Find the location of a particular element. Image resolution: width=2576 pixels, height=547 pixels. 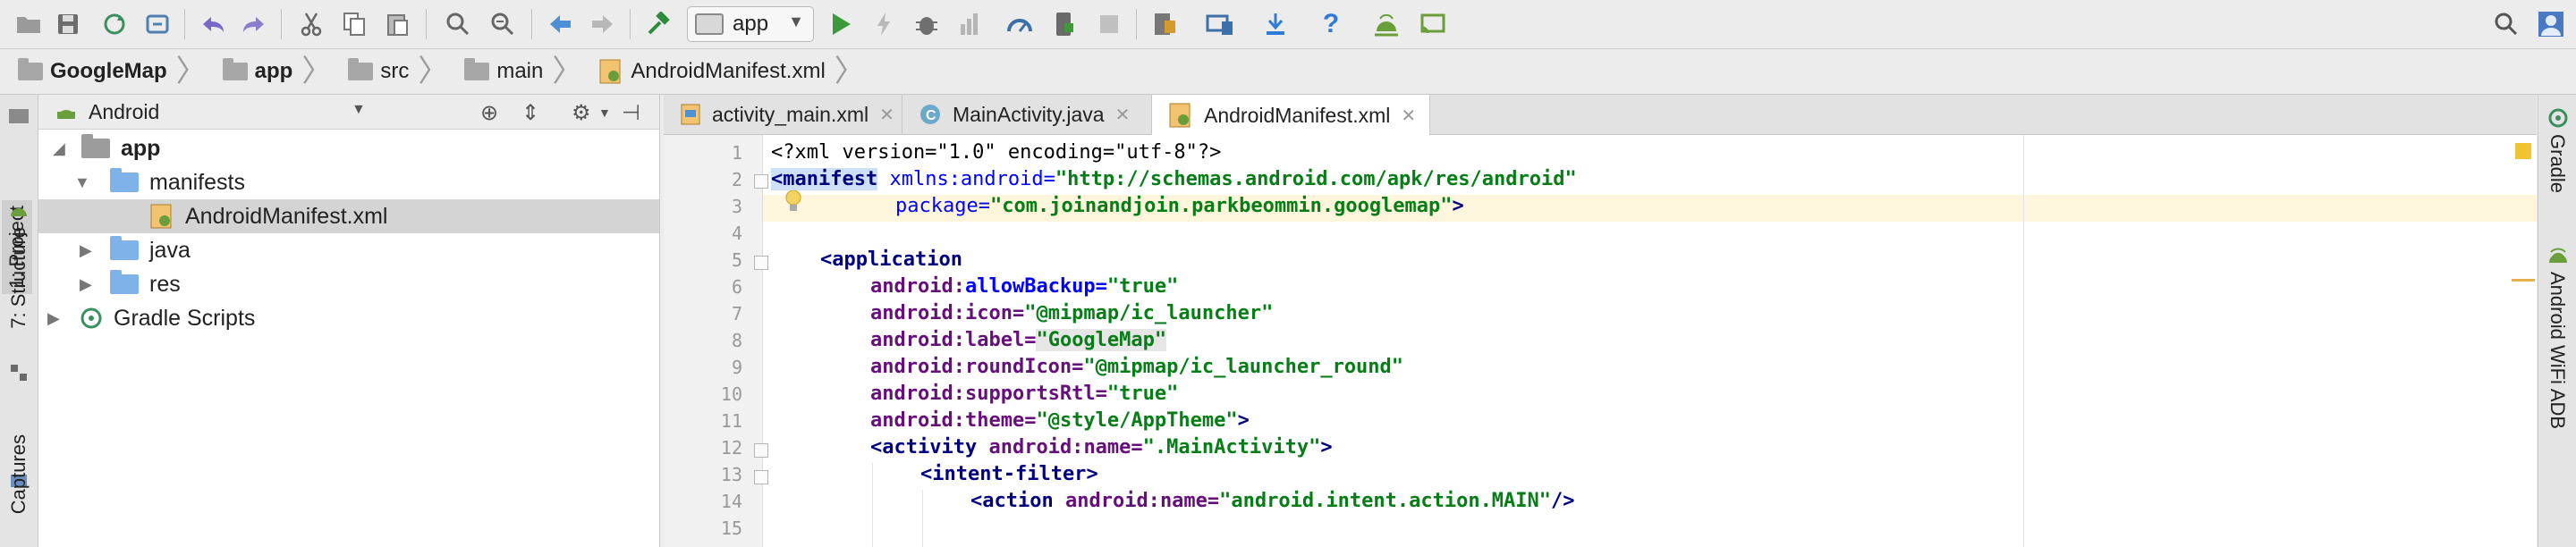

code-token: "true" is located at coordinates (1142, 394).